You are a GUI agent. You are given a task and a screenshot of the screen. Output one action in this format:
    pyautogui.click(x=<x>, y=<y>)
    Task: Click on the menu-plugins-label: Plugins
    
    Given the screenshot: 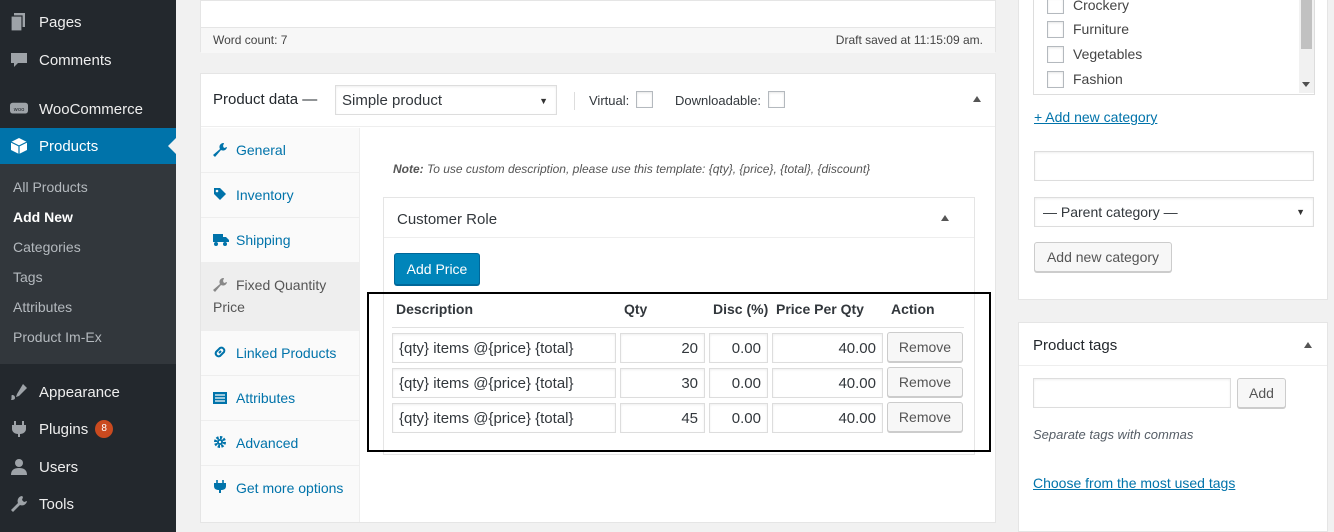 What is the action you would take?
    pyautogui.click(x=64, y=429)
    